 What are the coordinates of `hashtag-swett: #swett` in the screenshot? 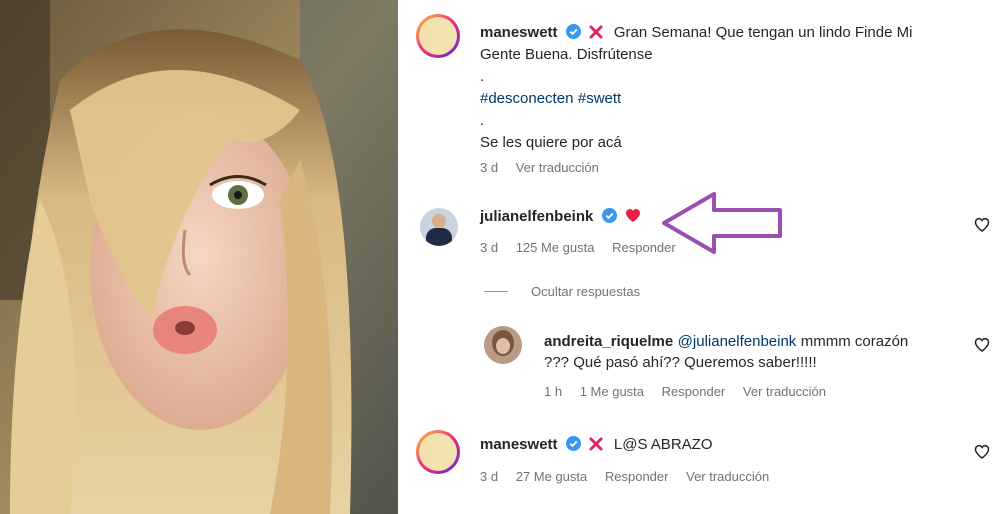 It's located at (599, 98).